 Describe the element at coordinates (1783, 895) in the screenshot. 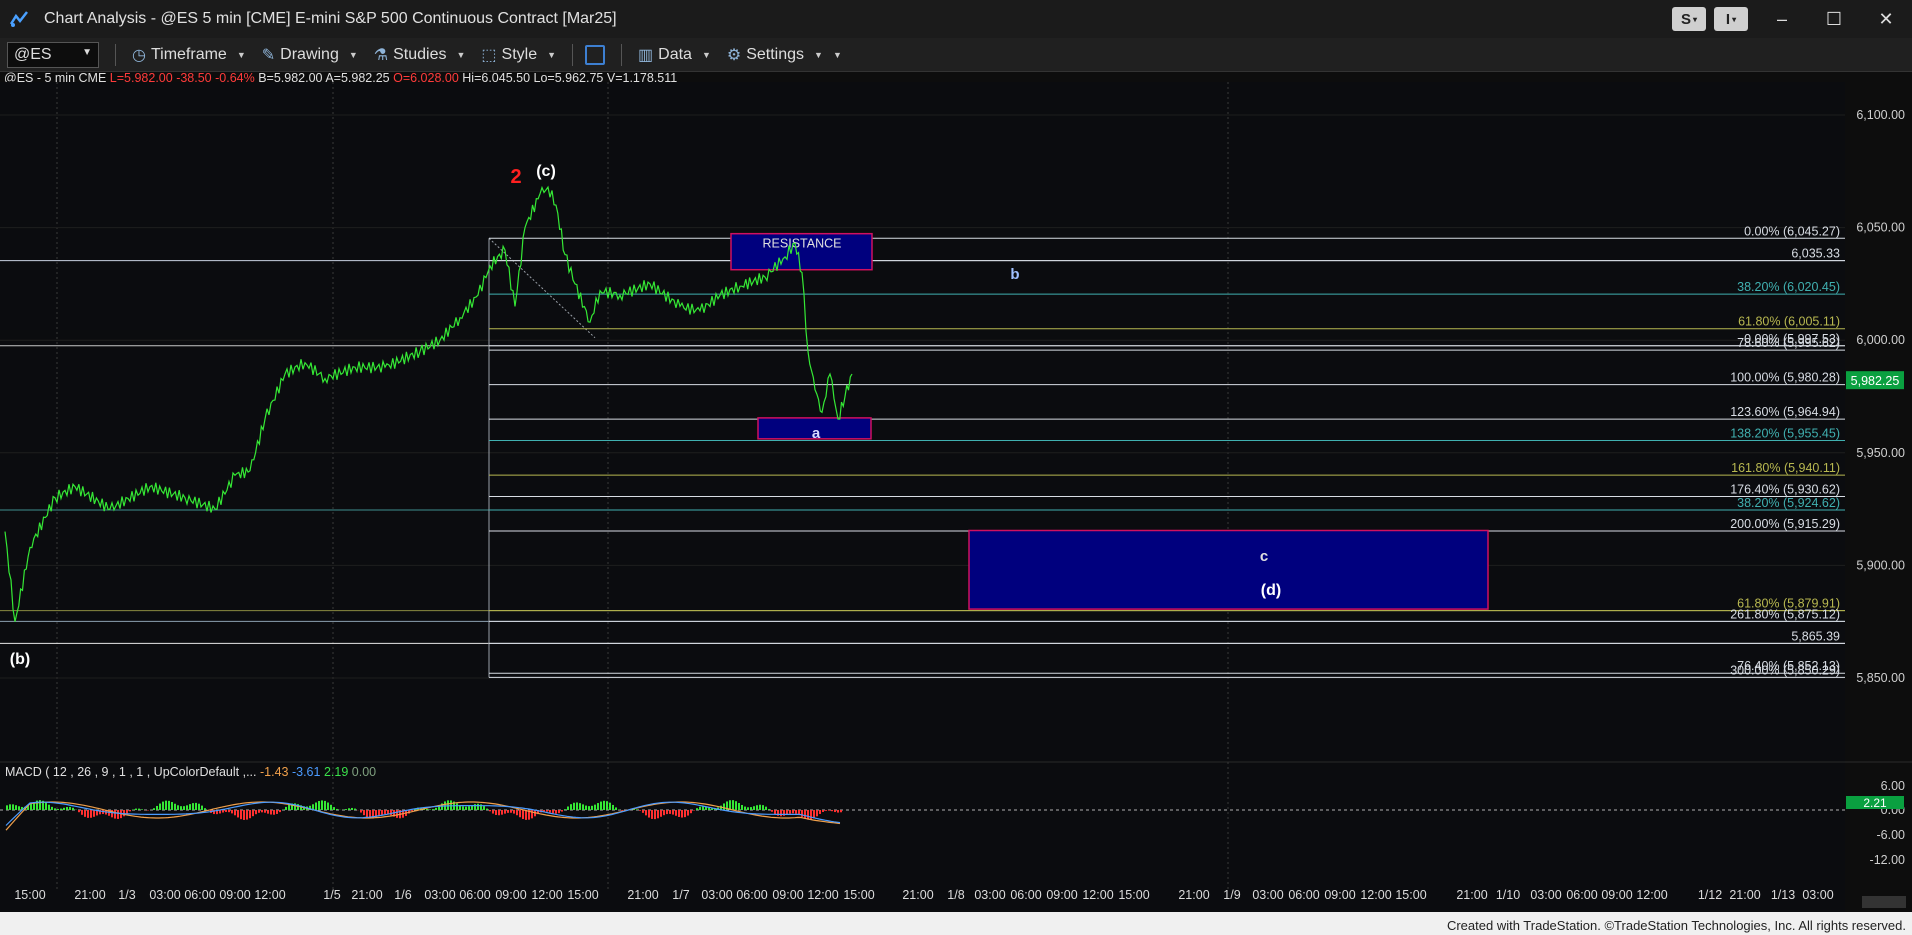

I see `time-tick-label: 1/13` at that location.